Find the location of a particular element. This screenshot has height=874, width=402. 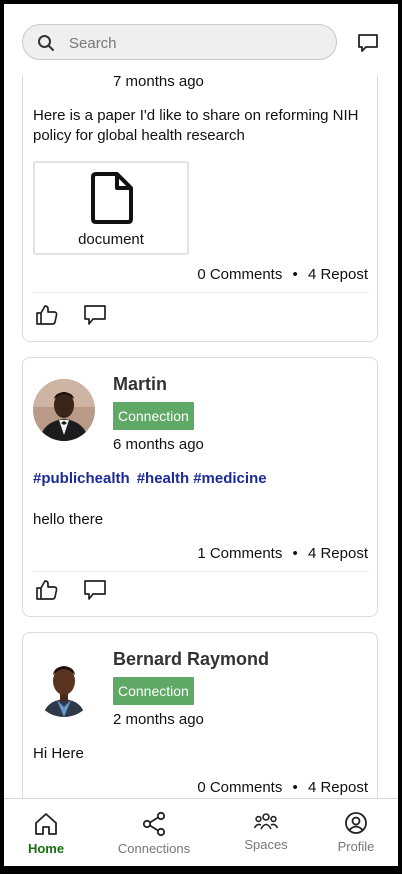

post-time: 6 months ago is located at coordinates (158, 444).